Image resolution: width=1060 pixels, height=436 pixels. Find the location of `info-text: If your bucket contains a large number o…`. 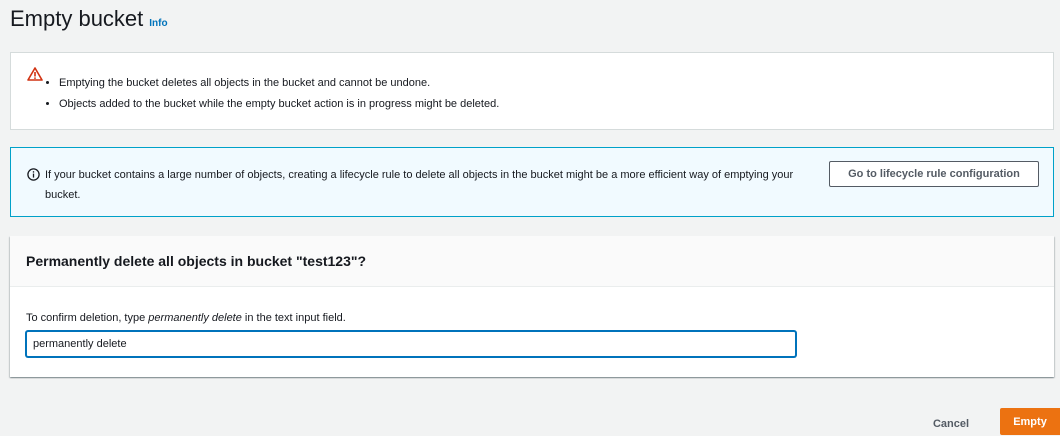

info-text: If your bucket contains a large number o… is located at coordinates (419, 185).